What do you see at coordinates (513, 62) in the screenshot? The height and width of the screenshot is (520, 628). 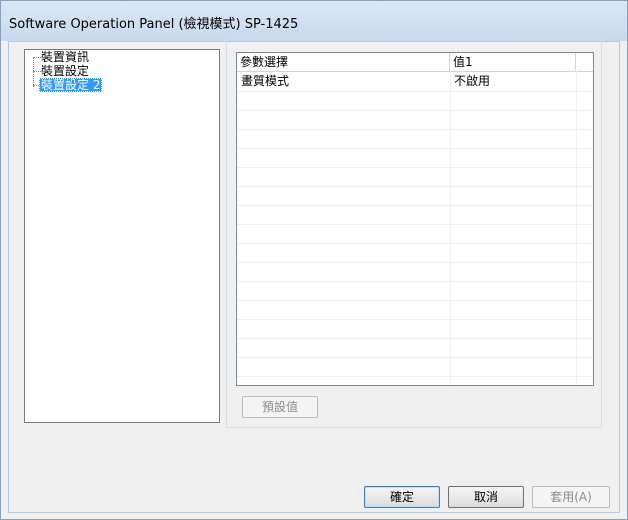 I see `column-header-value: 值1` at bounding box center [513, 62].